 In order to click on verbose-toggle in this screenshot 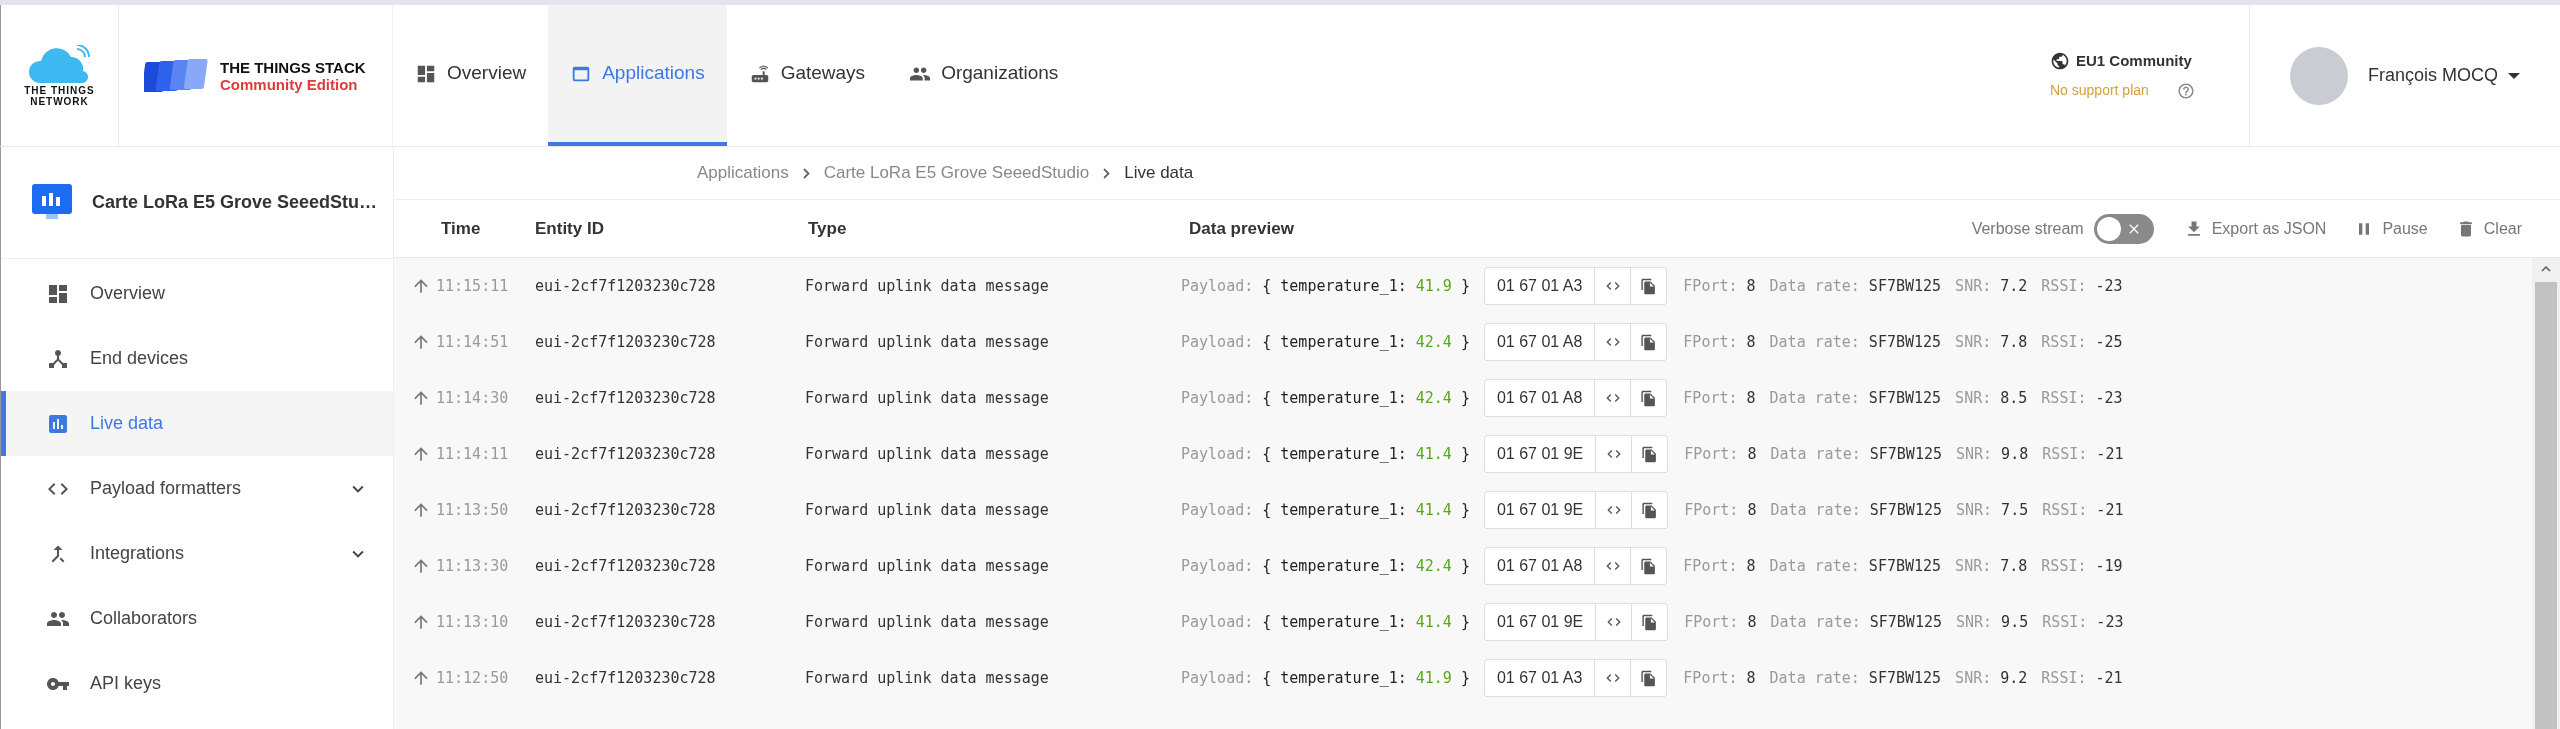, I will do `click(2123, 228)`.